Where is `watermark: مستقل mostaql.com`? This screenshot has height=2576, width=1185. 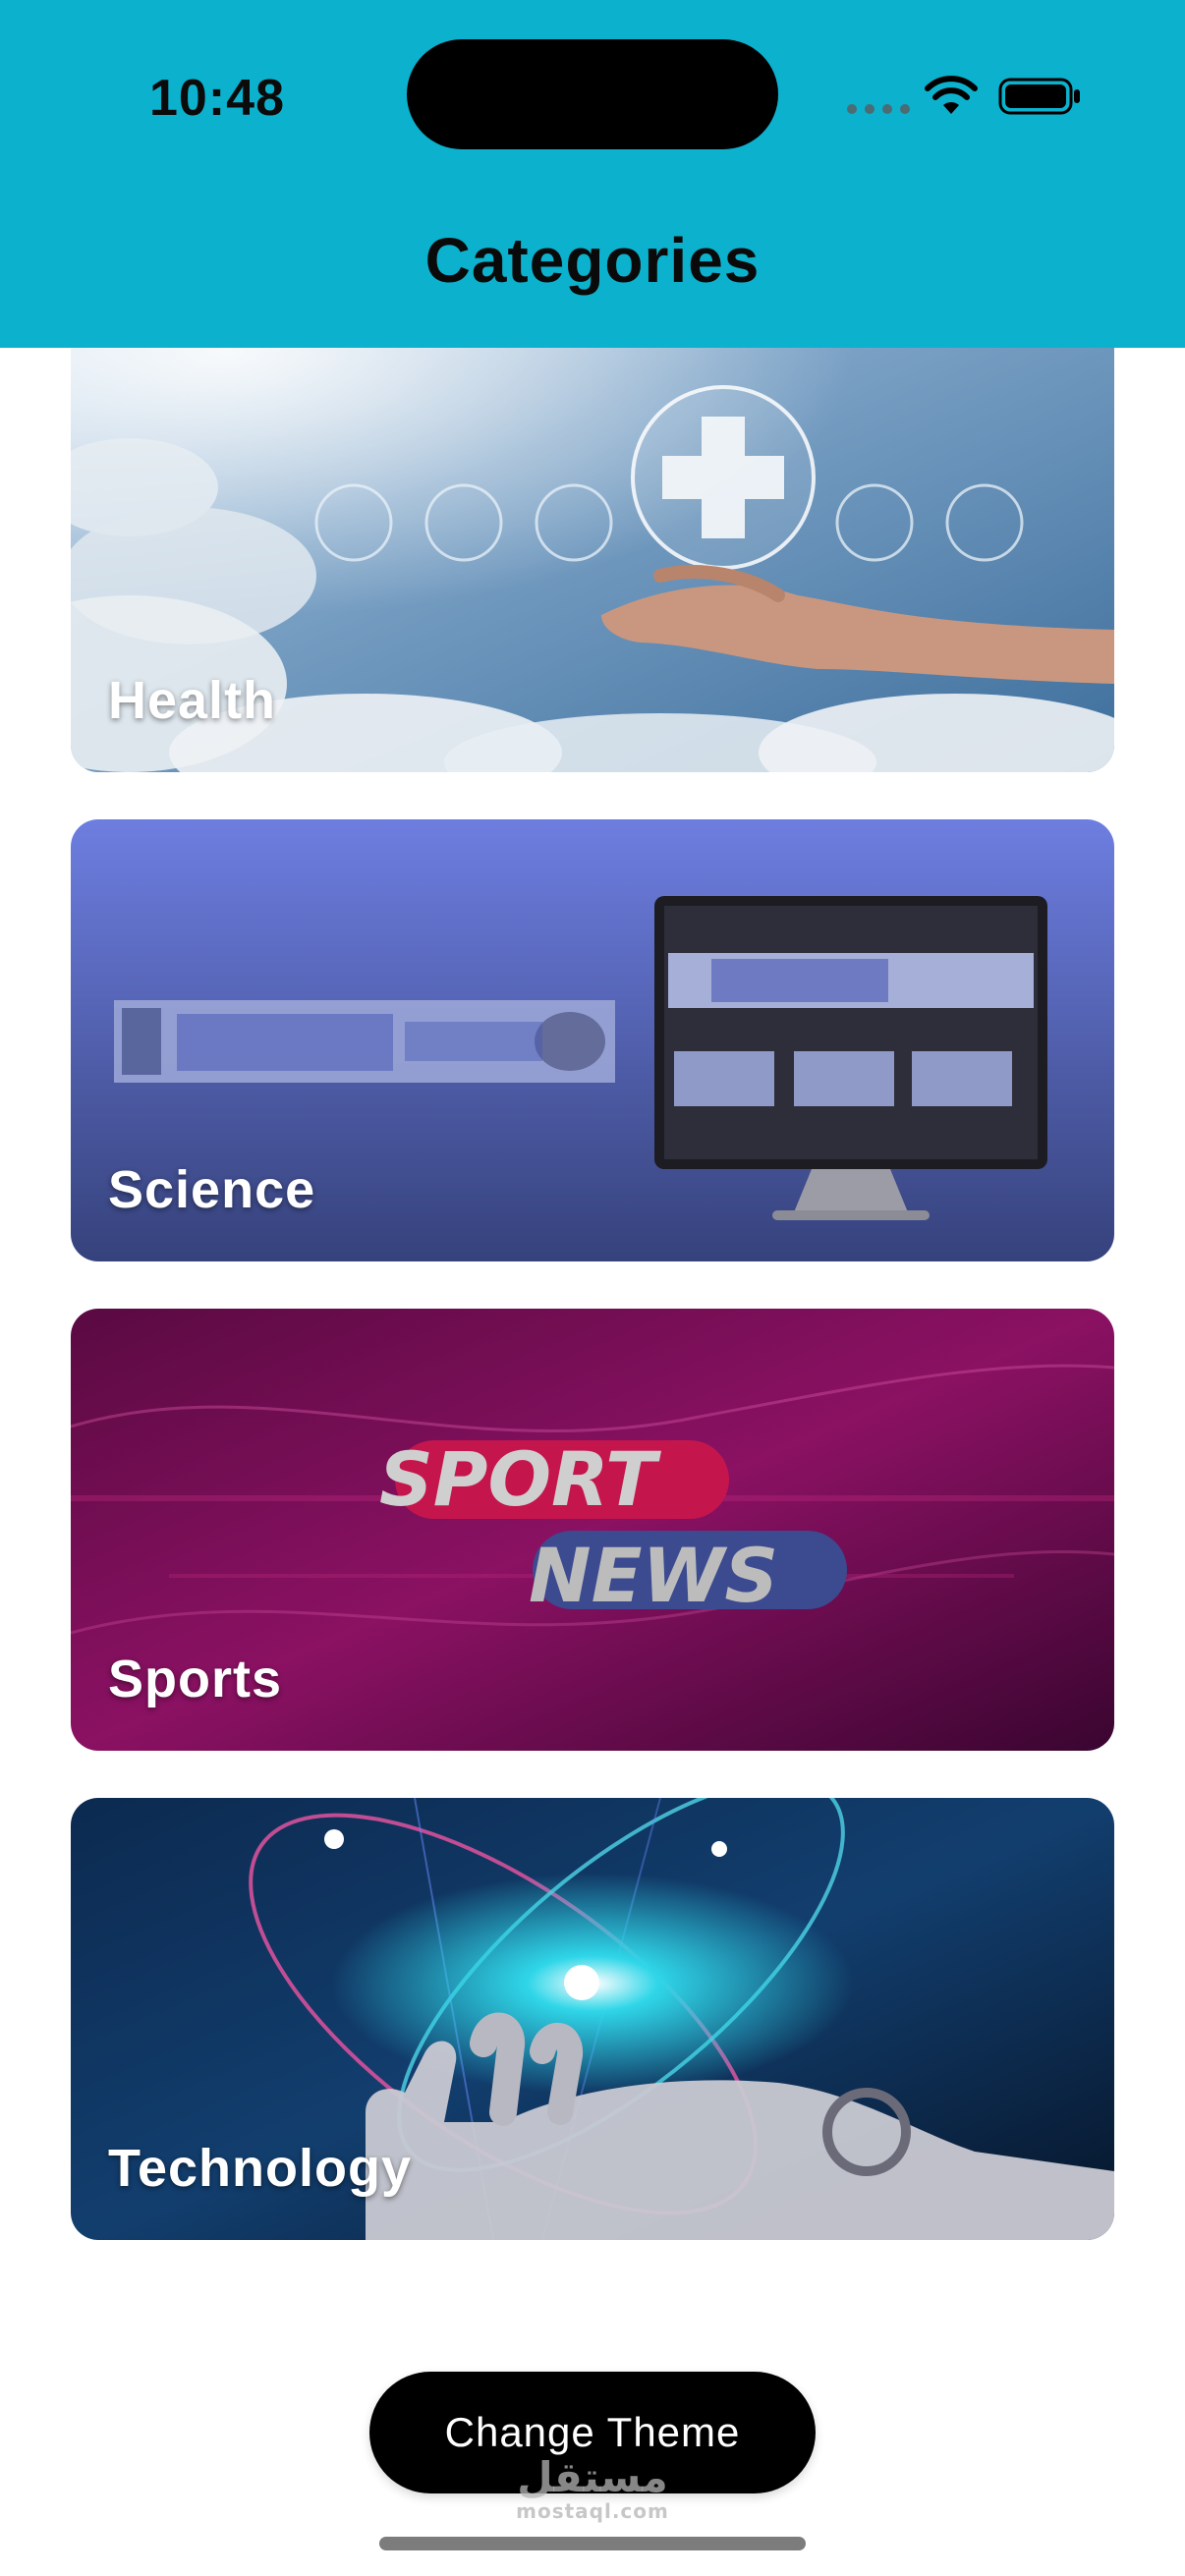
watermark: مستقل mostaql.com is located at coordinates (592, 2488).